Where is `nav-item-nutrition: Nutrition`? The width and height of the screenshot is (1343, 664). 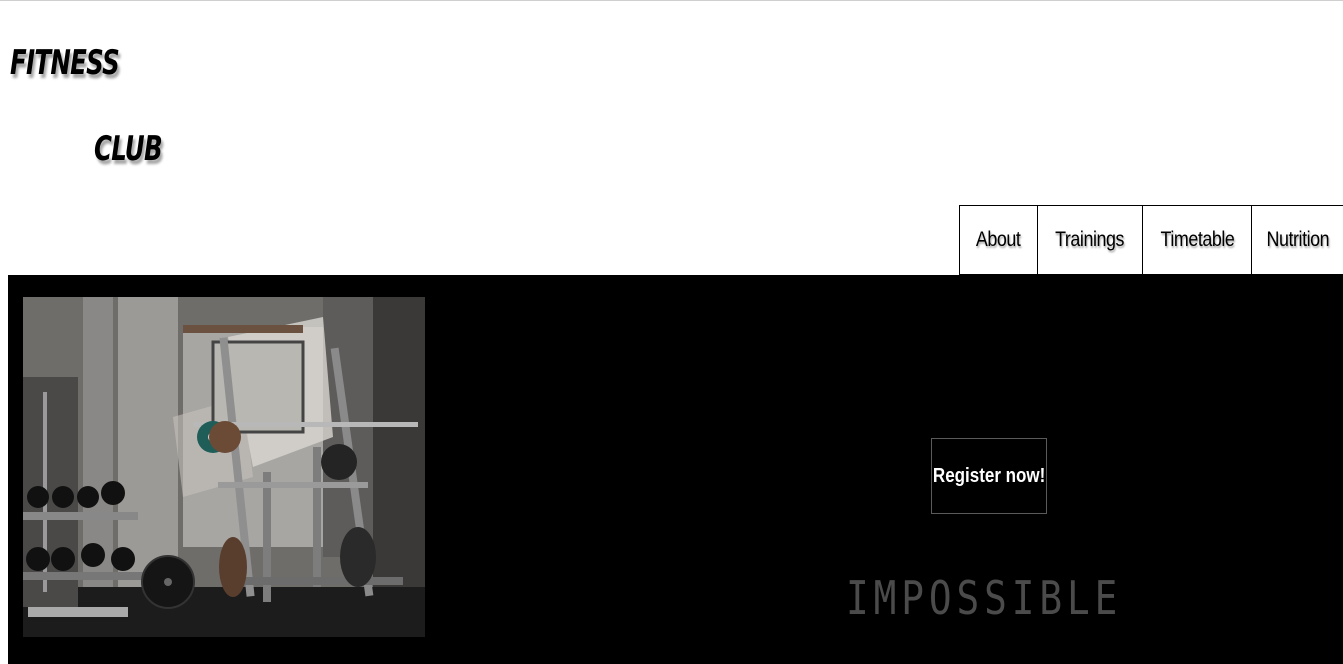 nav-item-nutrition: Nutrition is located at coordinates (1297, 240).